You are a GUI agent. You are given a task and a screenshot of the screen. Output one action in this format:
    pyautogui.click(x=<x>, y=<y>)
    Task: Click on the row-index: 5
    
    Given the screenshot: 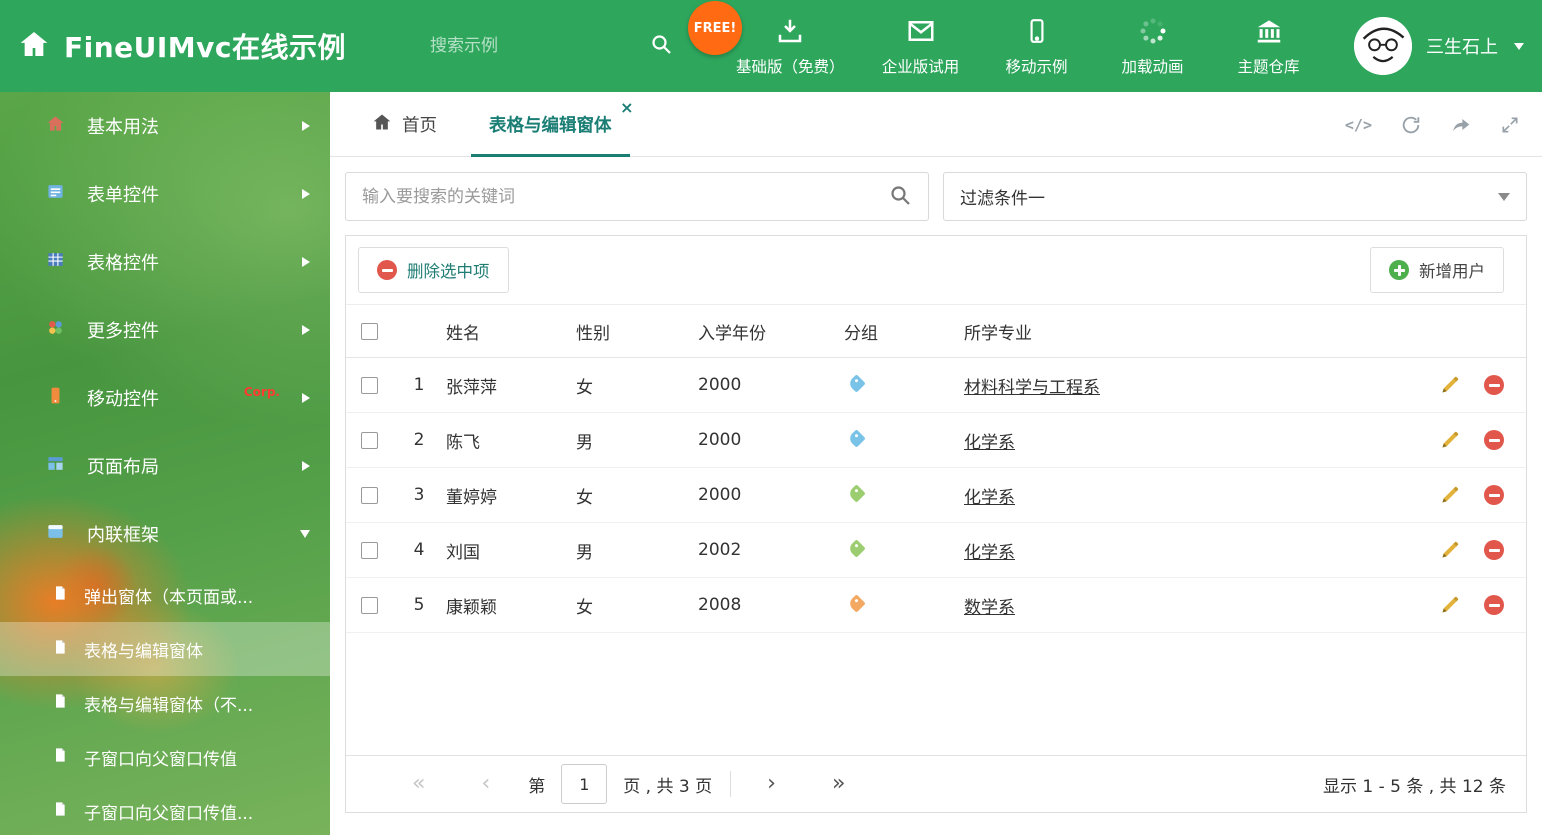 What is the action you would take?
    pyautogui.click(x=419, y=605)
    